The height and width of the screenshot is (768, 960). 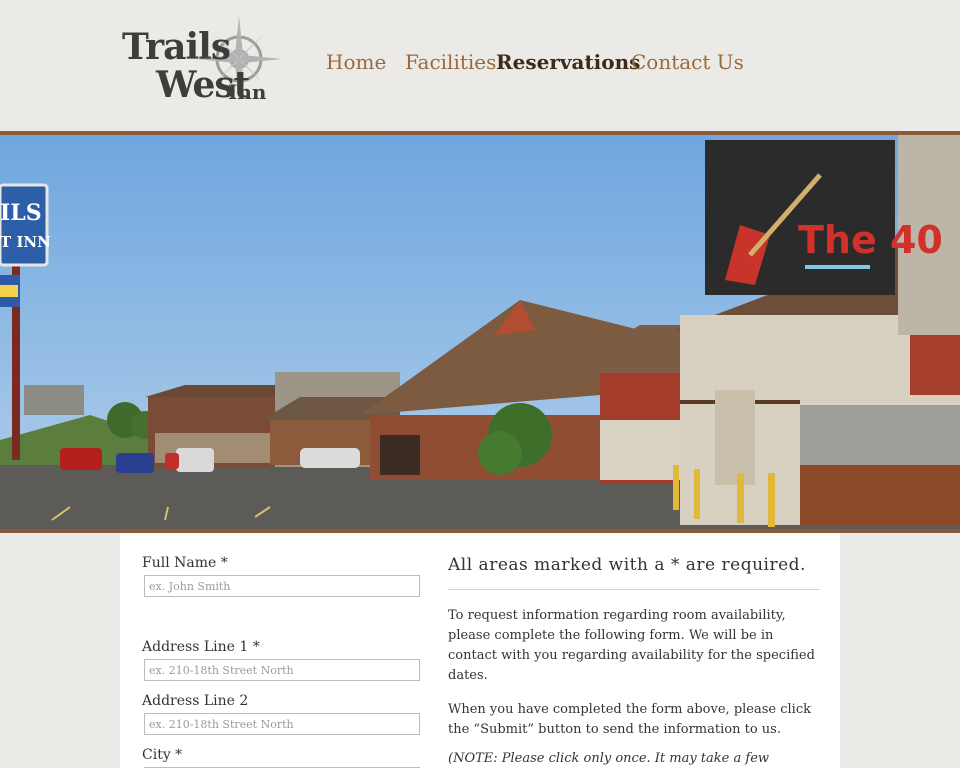 What do you see at coordinates (25, 242) in the screenshot?
I see `pole-sign-bottom-text: T INN` at bounding box center [25, 242].